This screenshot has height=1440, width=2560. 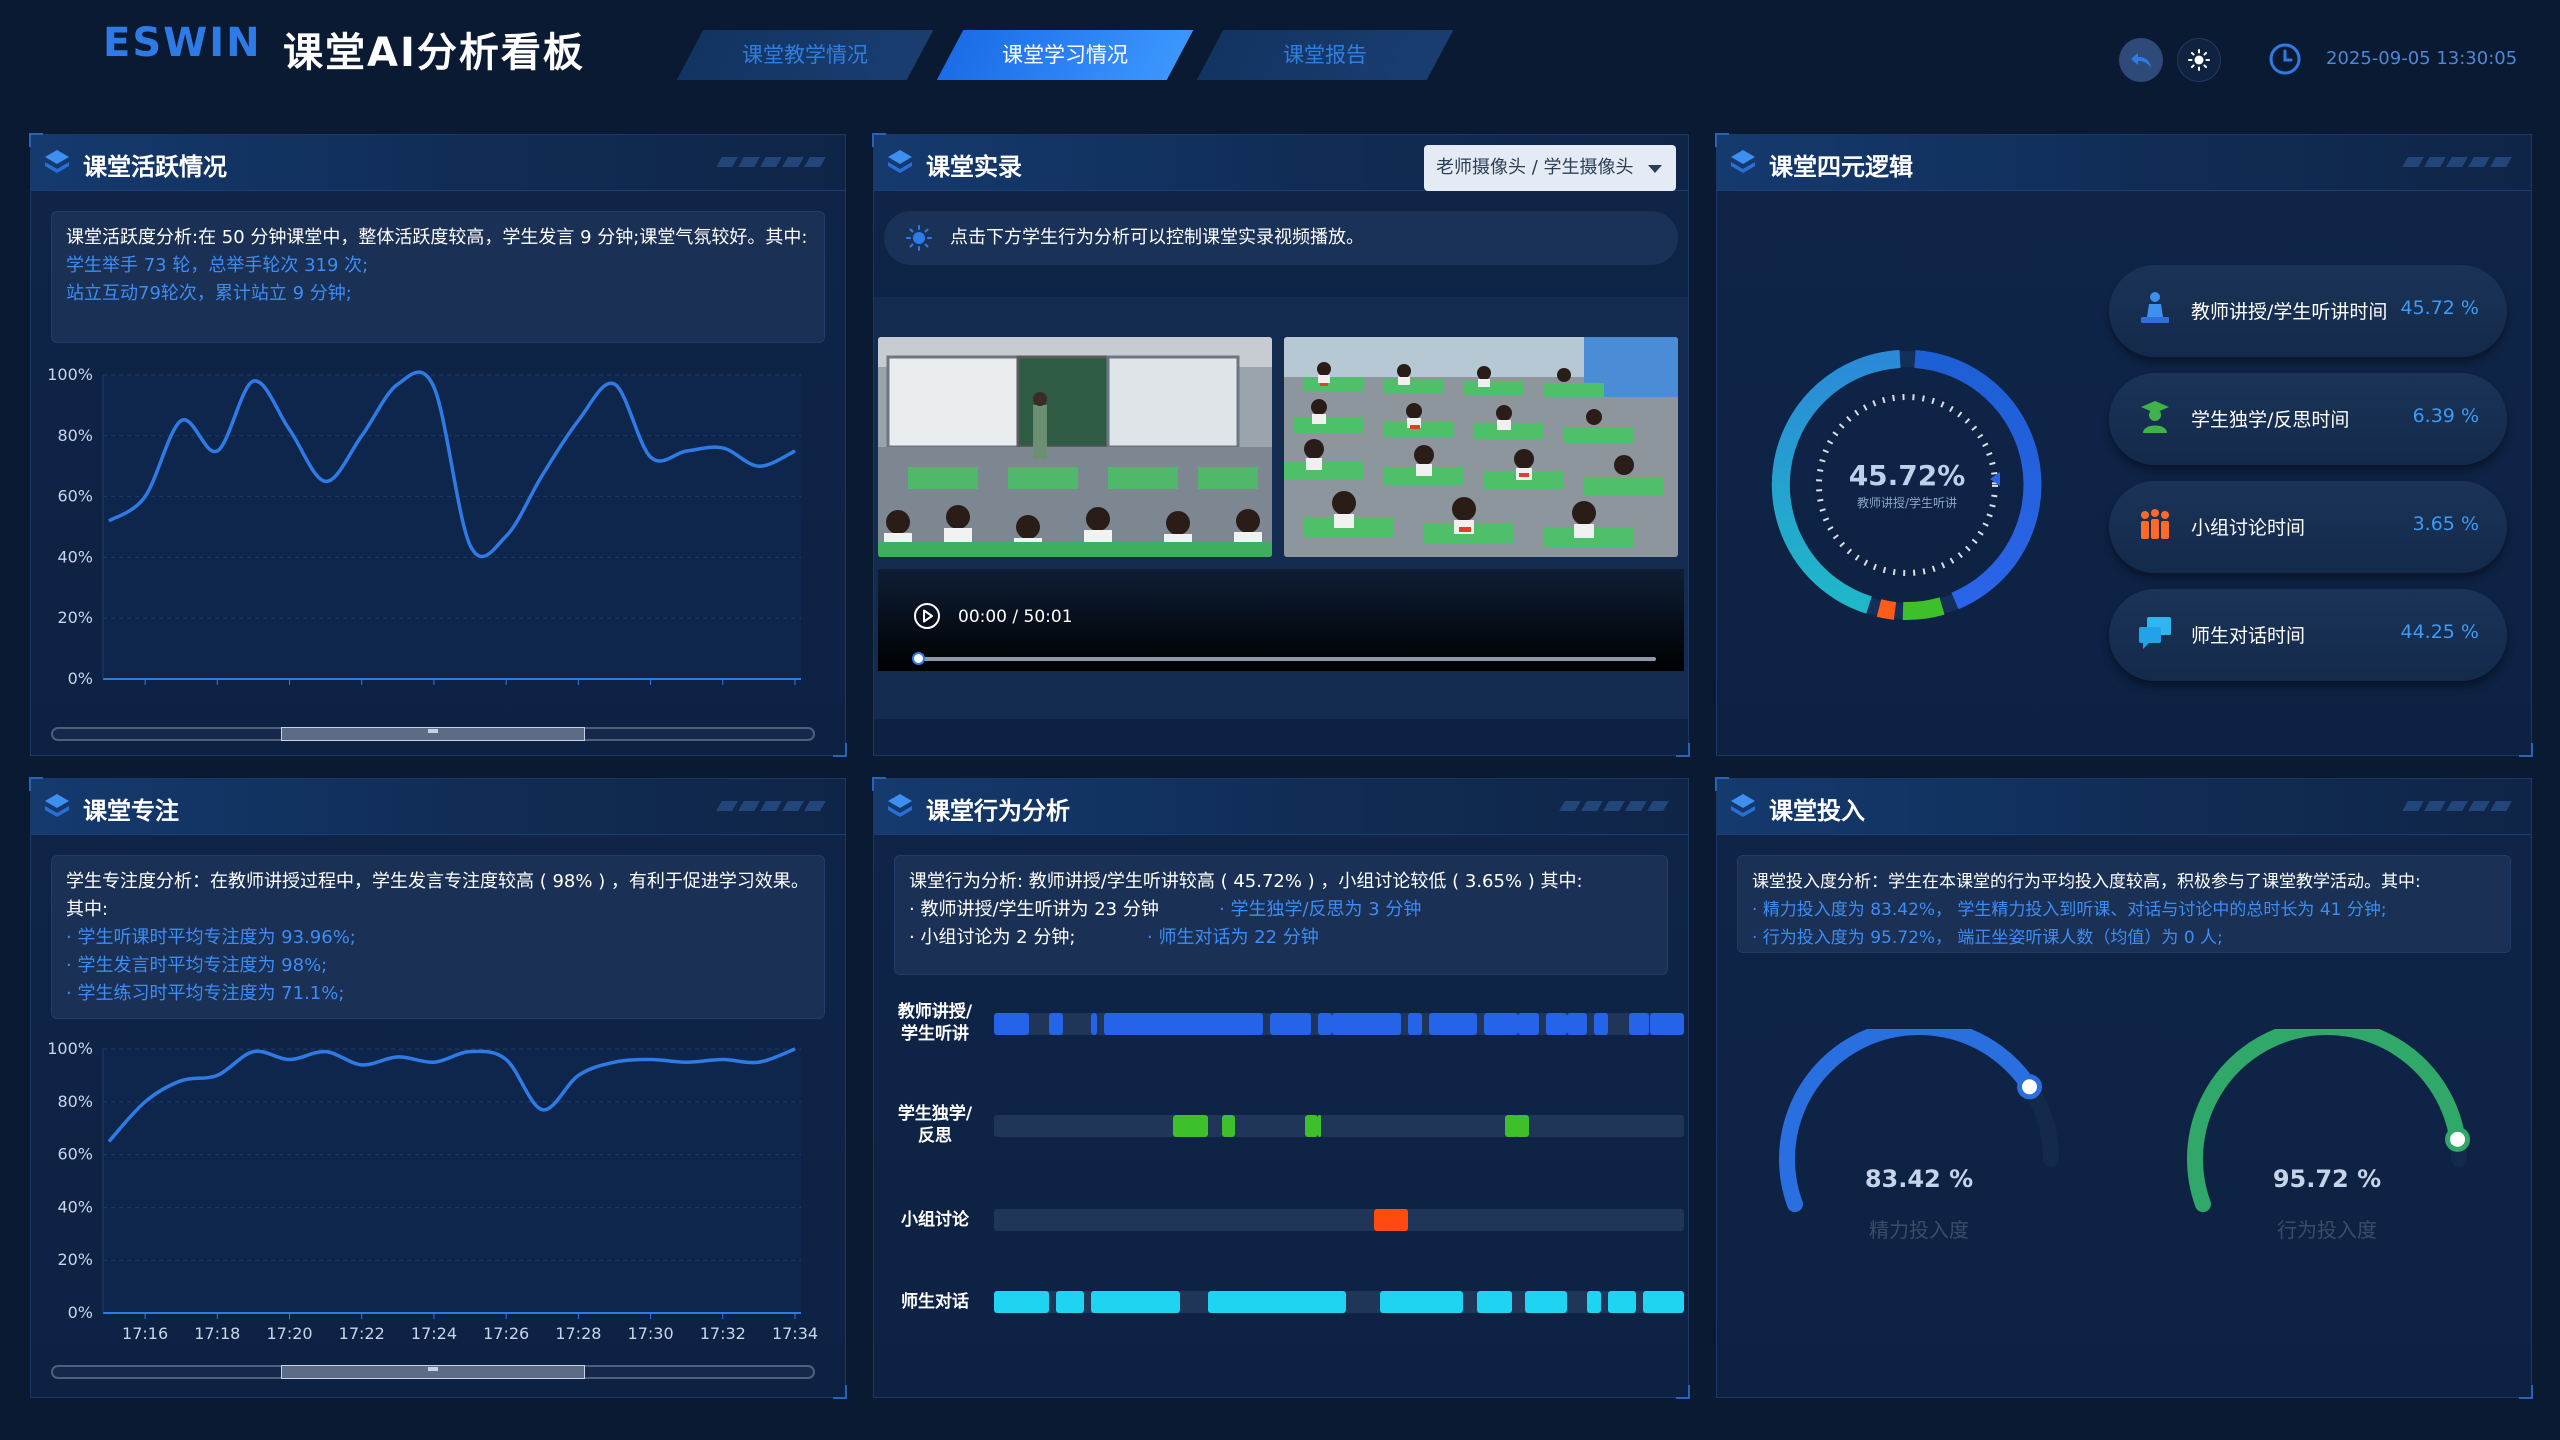 I want to click on timeline-track-teacher, so click(x=1339, y=1024).